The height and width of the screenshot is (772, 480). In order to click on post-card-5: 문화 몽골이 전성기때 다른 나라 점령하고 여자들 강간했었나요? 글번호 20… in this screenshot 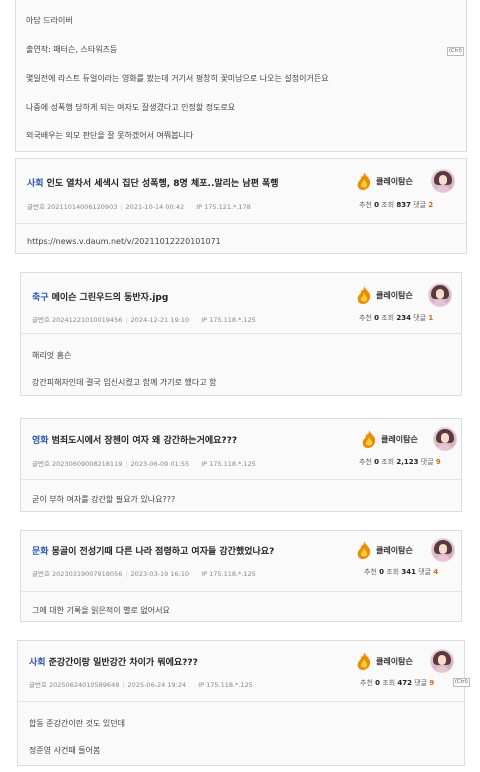, I will do `click(241, 576)`.